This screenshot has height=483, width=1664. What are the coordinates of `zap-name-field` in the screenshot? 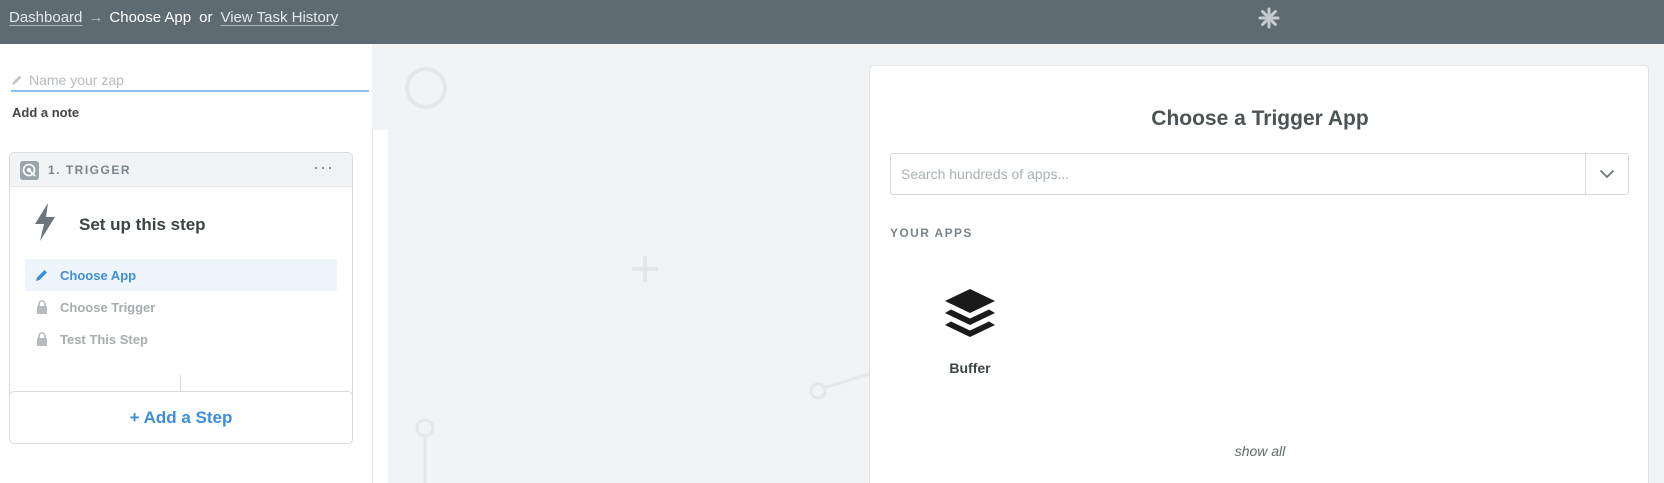 It's located at (190, 81).